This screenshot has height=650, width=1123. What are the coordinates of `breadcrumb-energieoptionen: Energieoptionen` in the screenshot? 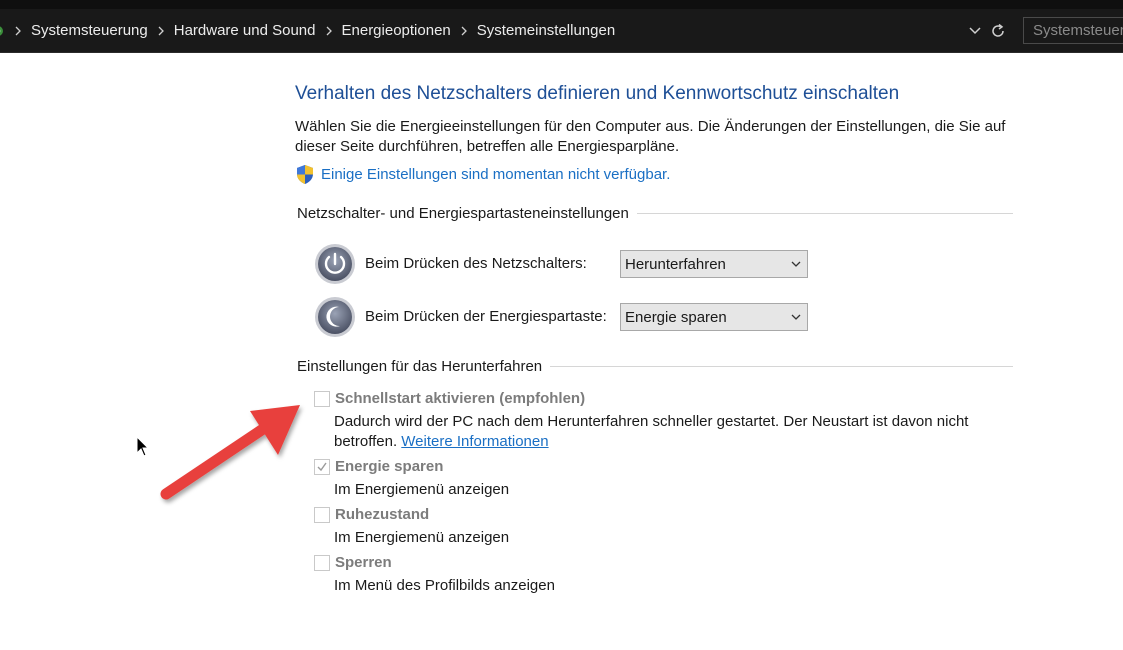 It's located at (396, 31).